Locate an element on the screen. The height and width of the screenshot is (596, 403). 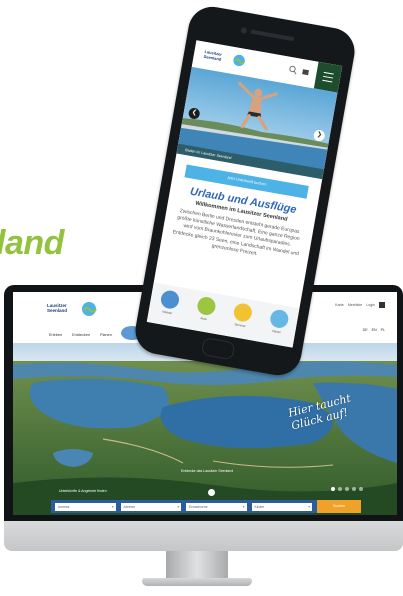
boat-icon is located at coordinates (169, 299).